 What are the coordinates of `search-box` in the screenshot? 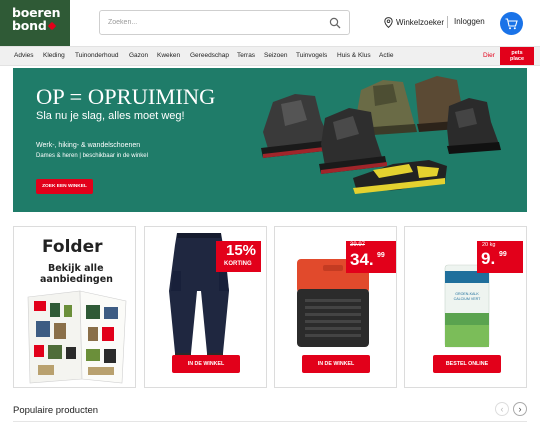 It's located at (224, 22).